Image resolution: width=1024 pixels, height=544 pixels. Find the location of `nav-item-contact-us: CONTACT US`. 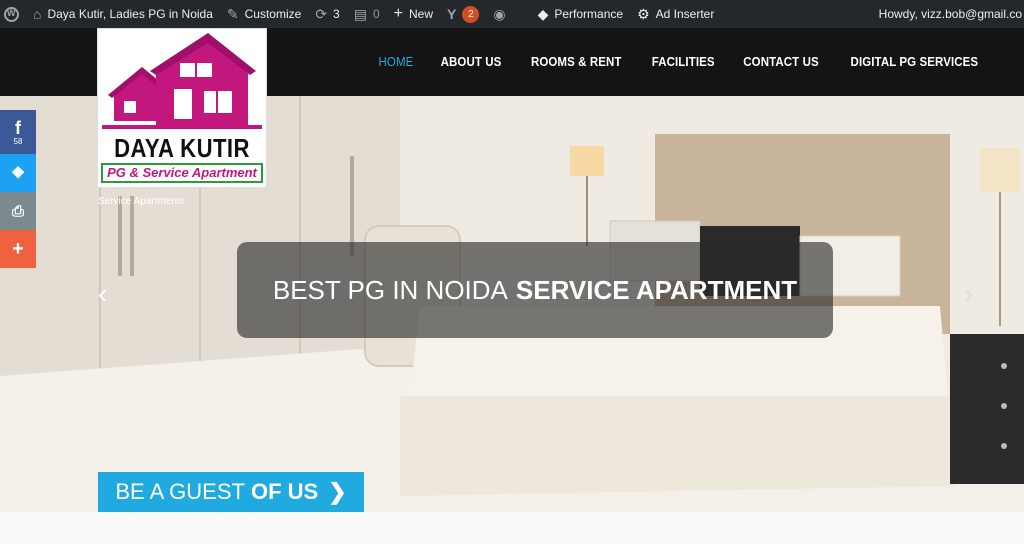

nav-item-contact-us: CONTACT US is located at coordinates (781, 62).